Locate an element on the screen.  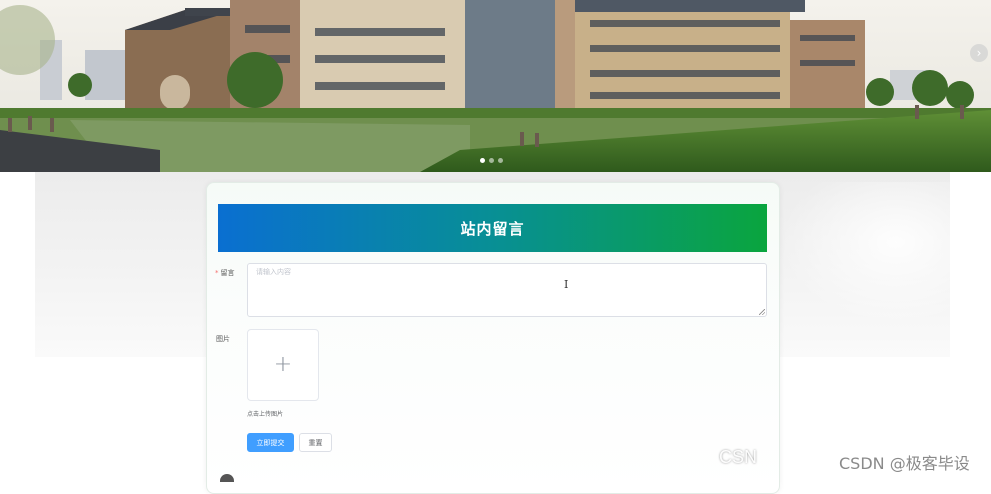
message-textarea: 请输入内容 is located at coordinates (507, 290).